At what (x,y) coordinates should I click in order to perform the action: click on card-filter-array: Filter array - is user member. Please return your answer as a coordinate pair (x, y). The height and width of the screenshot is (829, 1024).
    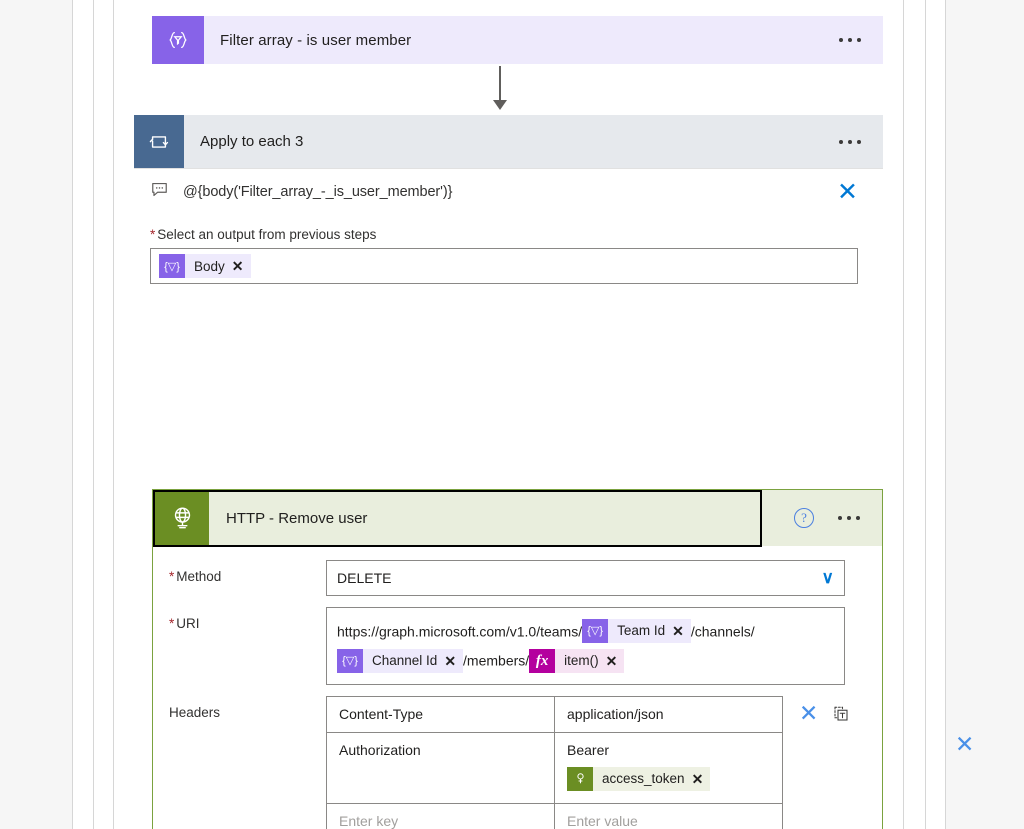
    Looking at the image, I should click on (517, 40).